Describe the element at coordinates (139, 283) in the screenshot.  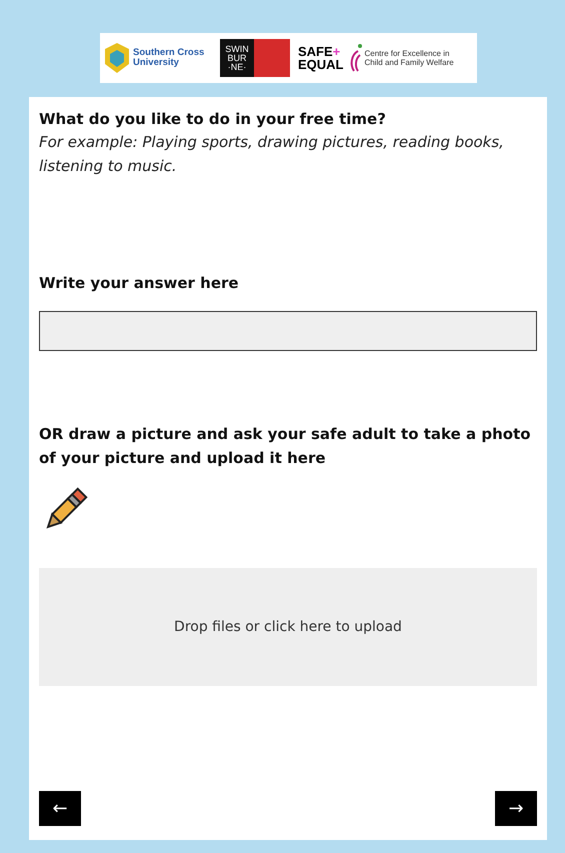
I see `answer-label: Write your answer here` at that location.